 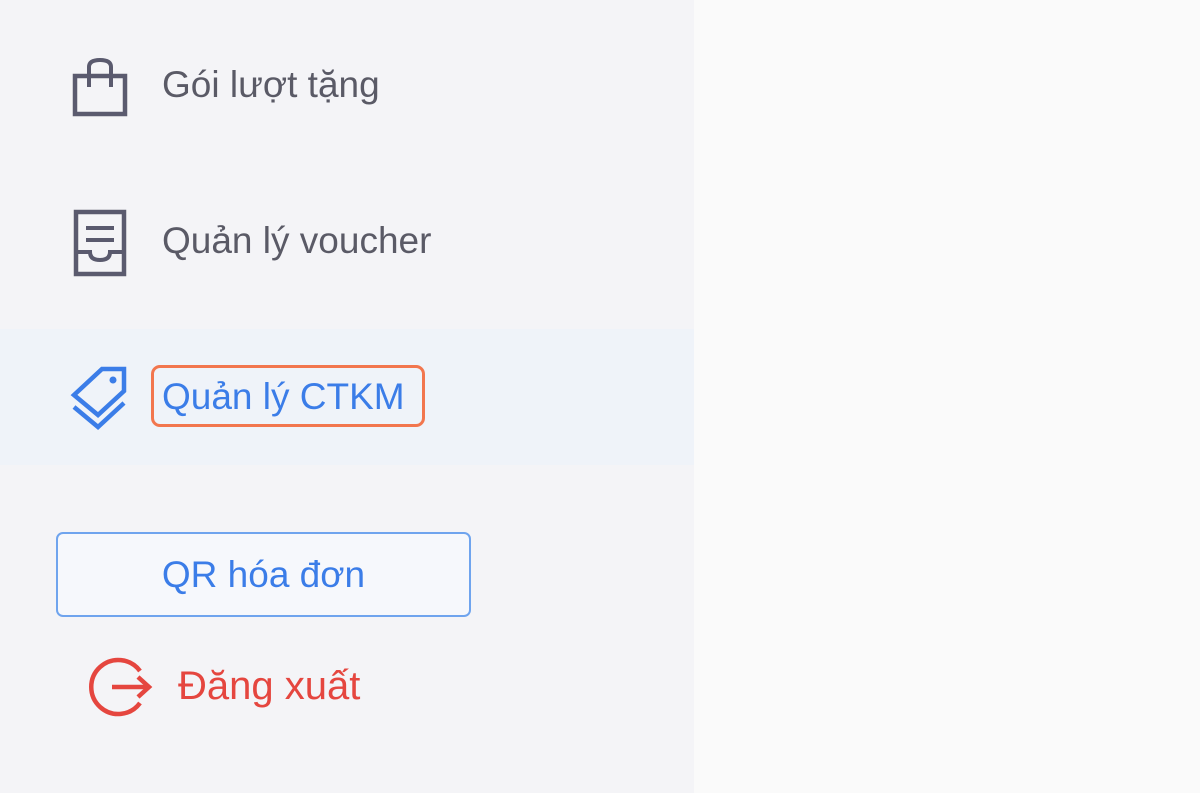 What do you see at coordinates (263, 574) in the screenshot?
I see `qr-invoice-button: QR hóa đơn` at bounding box center [263, 574].